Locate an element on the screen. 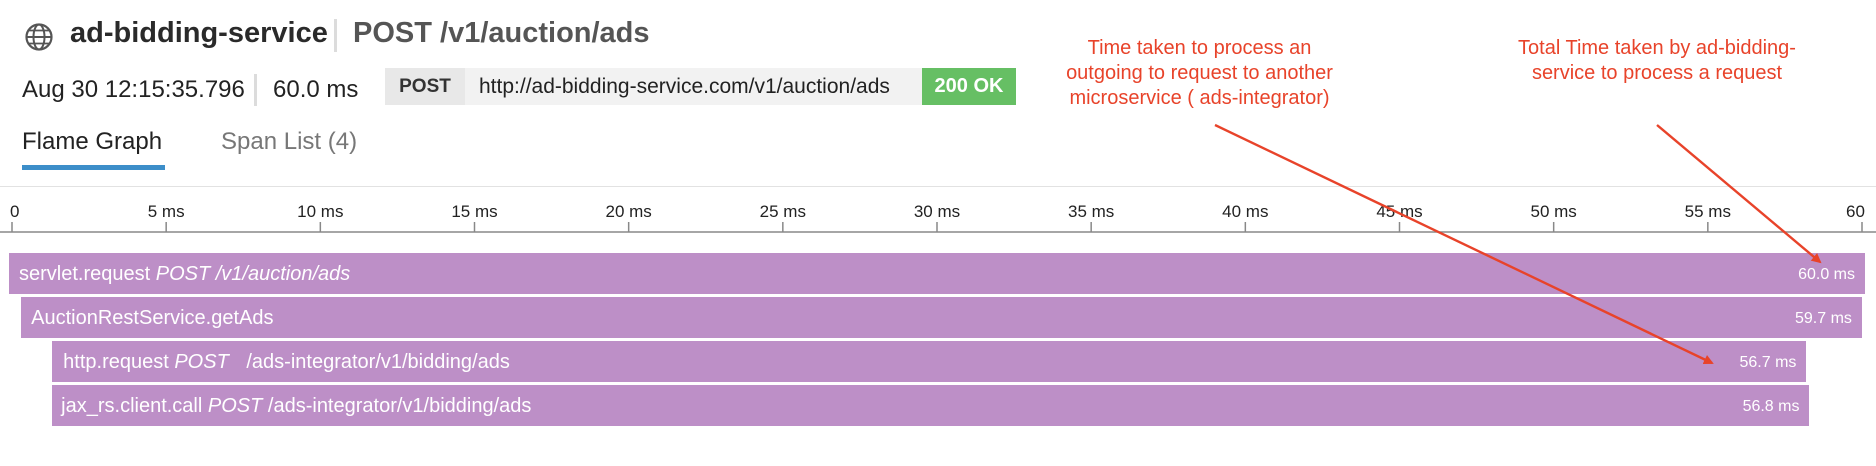 The height and width of the screenshot is (466, 1876). tab-flame-graph: Flame Graph is located at coordinates (92, 142).